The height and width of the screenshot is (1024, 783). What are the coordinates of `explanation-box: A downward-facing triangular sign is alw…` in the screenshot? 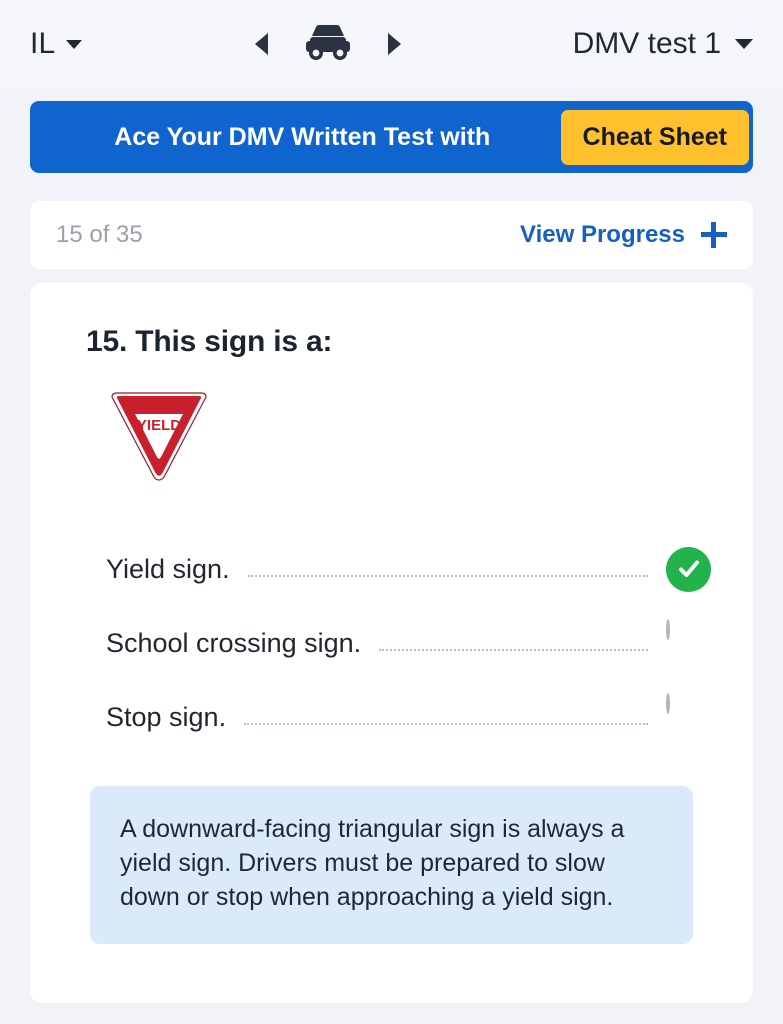 It's located at (391, 865).